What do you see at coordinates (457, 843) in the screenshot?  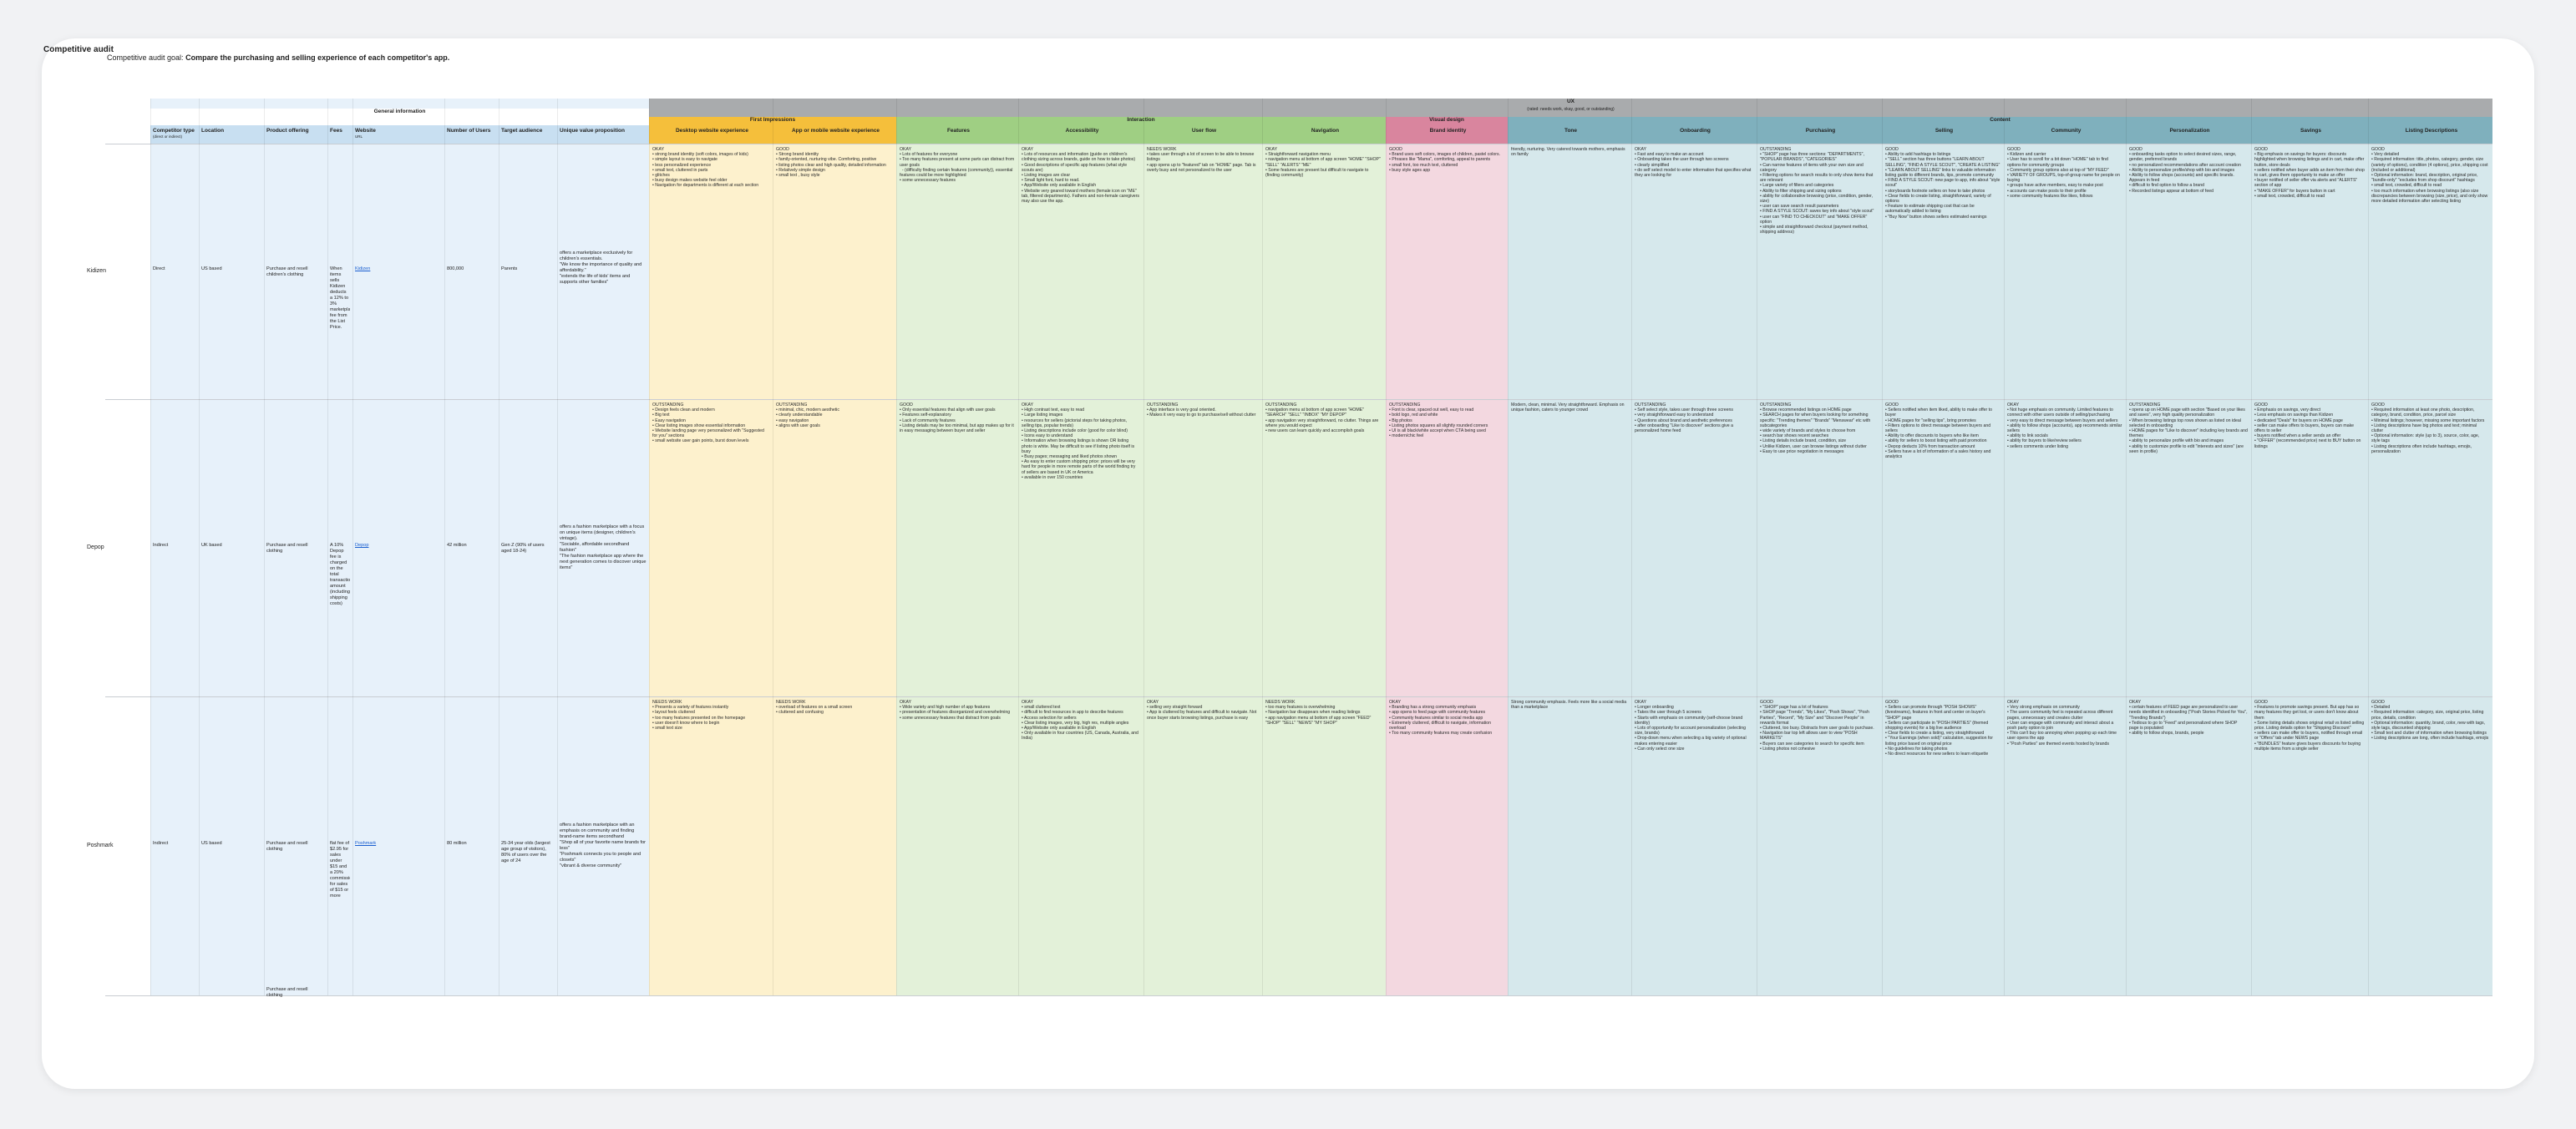 I see `cell-num_users: 80 million` at bounding box center [457, 843].